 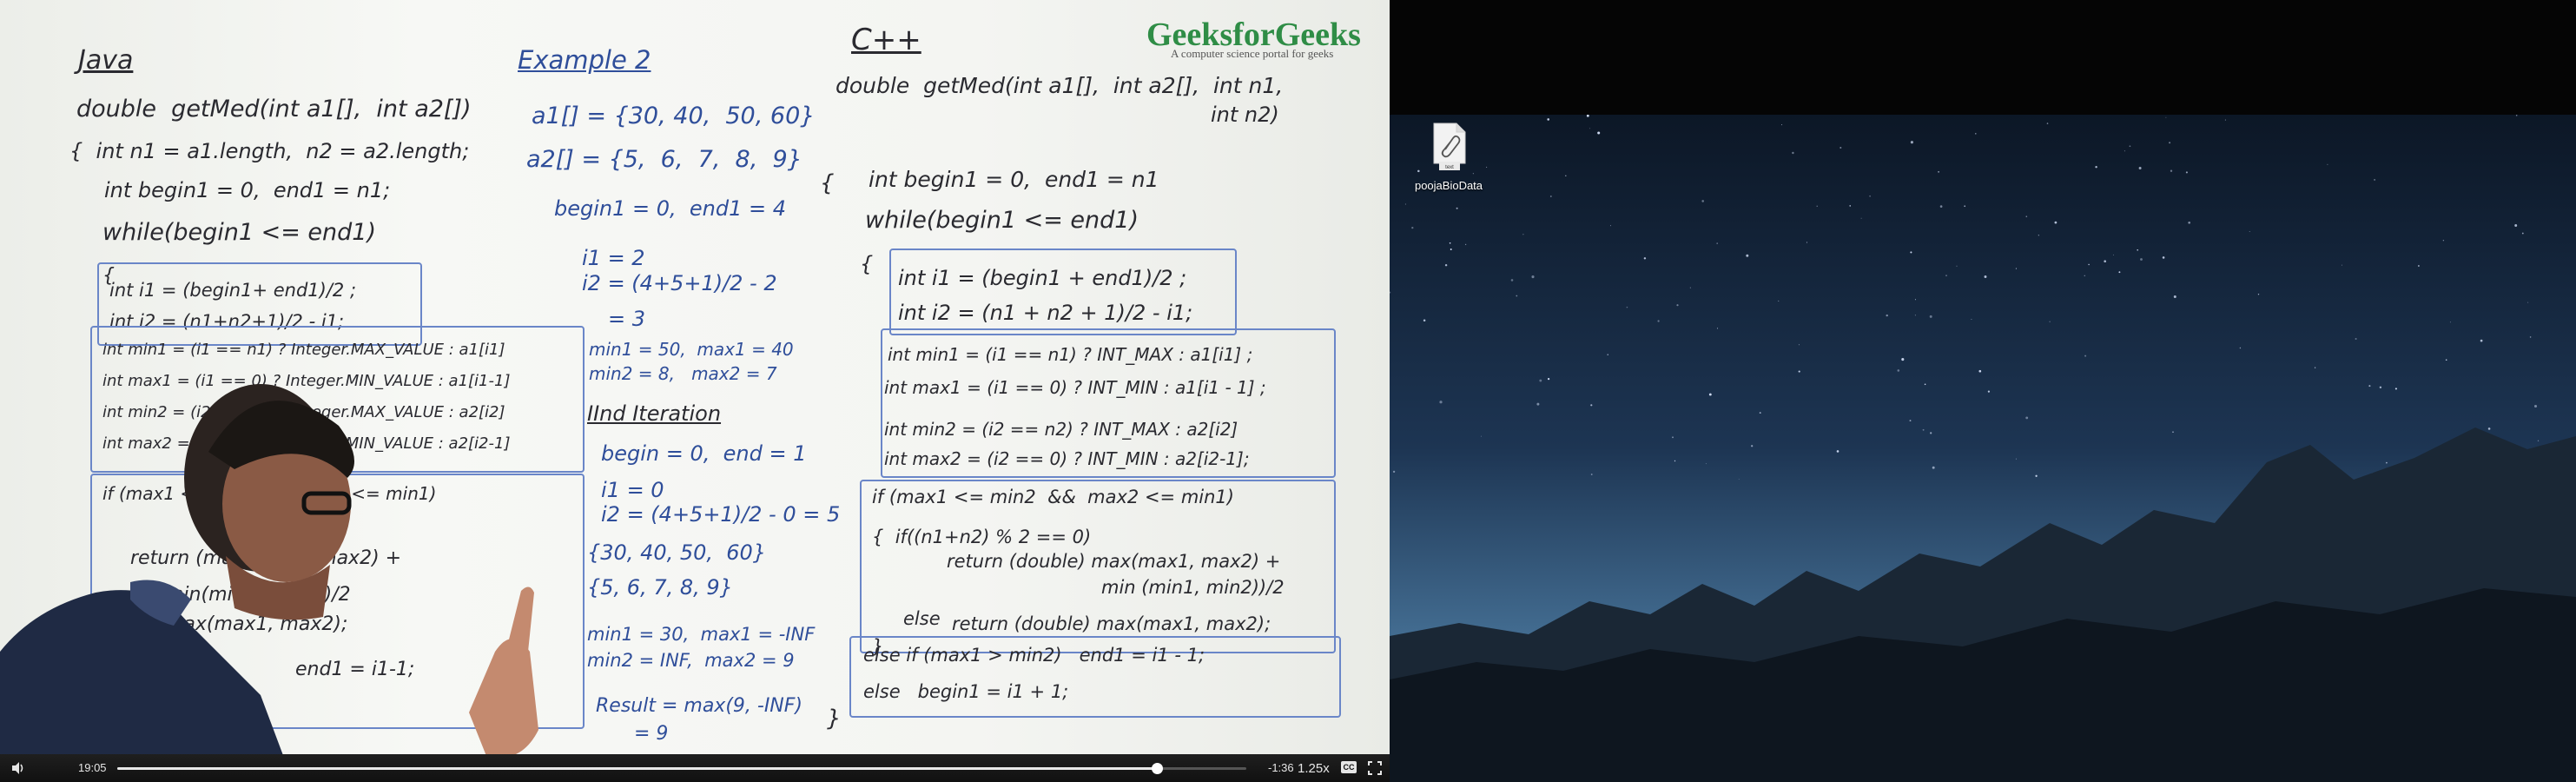 What do you see at coordinates (664, 160) in the screenshot?
I see `board-example-line: a2[] = {5, 6, 7, 8, 9}` at bounding box center [664, 160].